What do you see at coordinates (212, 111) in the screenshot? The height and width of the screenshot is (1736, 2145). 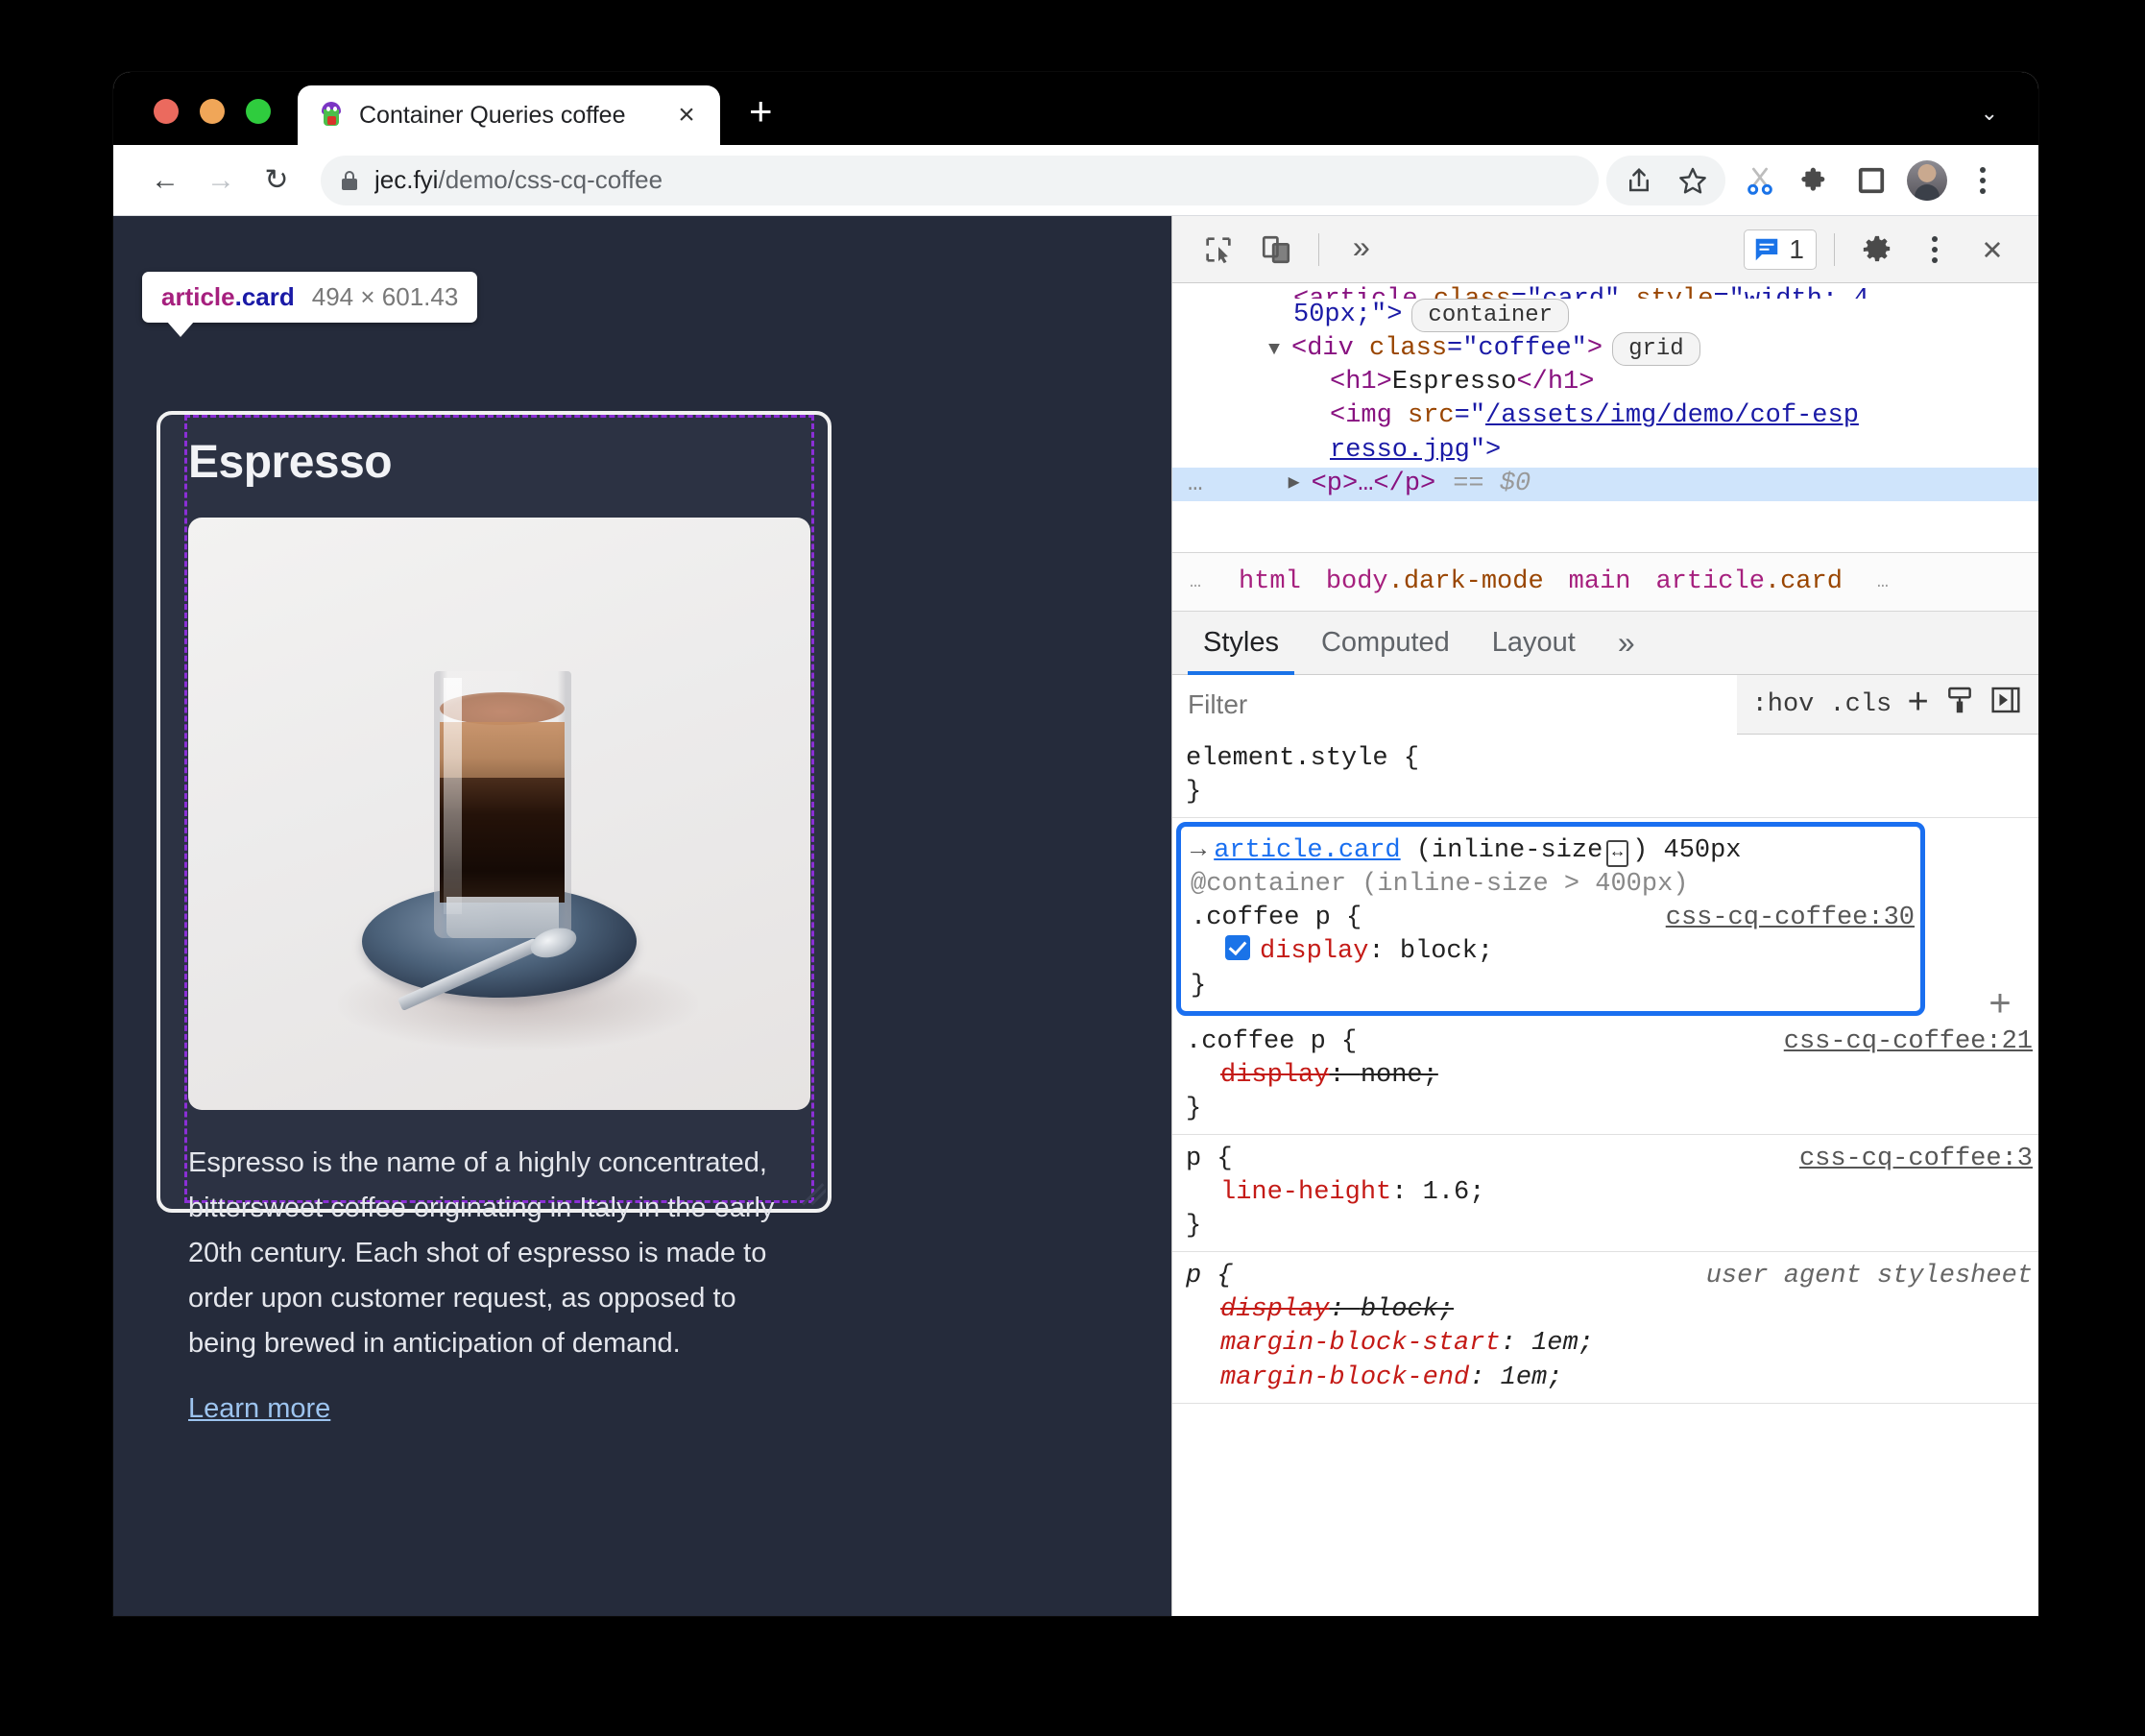 I see `minimize-window-button` at bounding box center [212, 111].